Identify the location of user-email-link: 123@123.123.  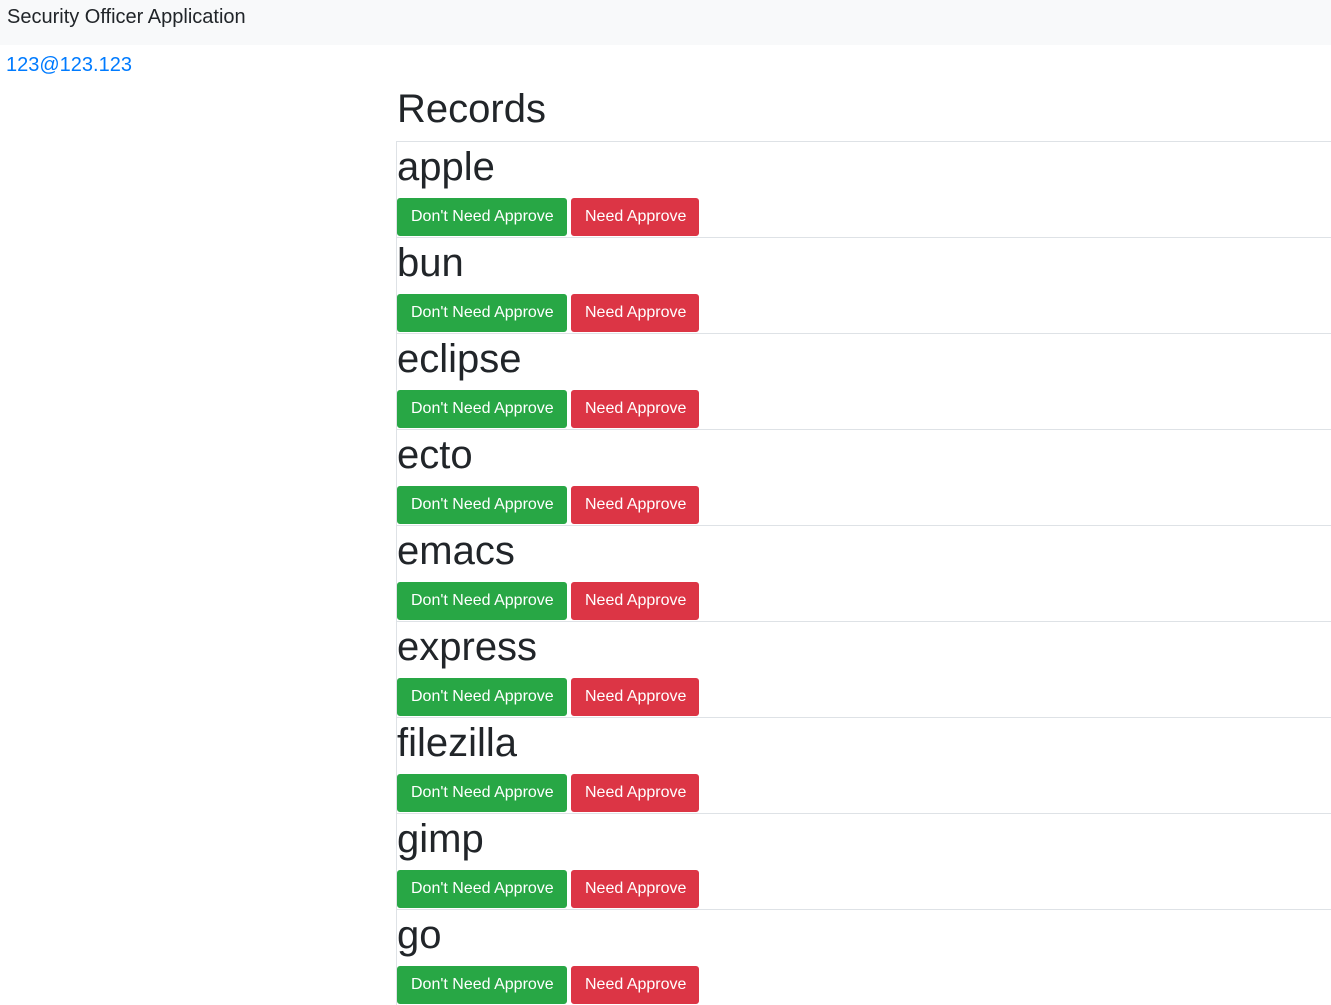
(69, 65).